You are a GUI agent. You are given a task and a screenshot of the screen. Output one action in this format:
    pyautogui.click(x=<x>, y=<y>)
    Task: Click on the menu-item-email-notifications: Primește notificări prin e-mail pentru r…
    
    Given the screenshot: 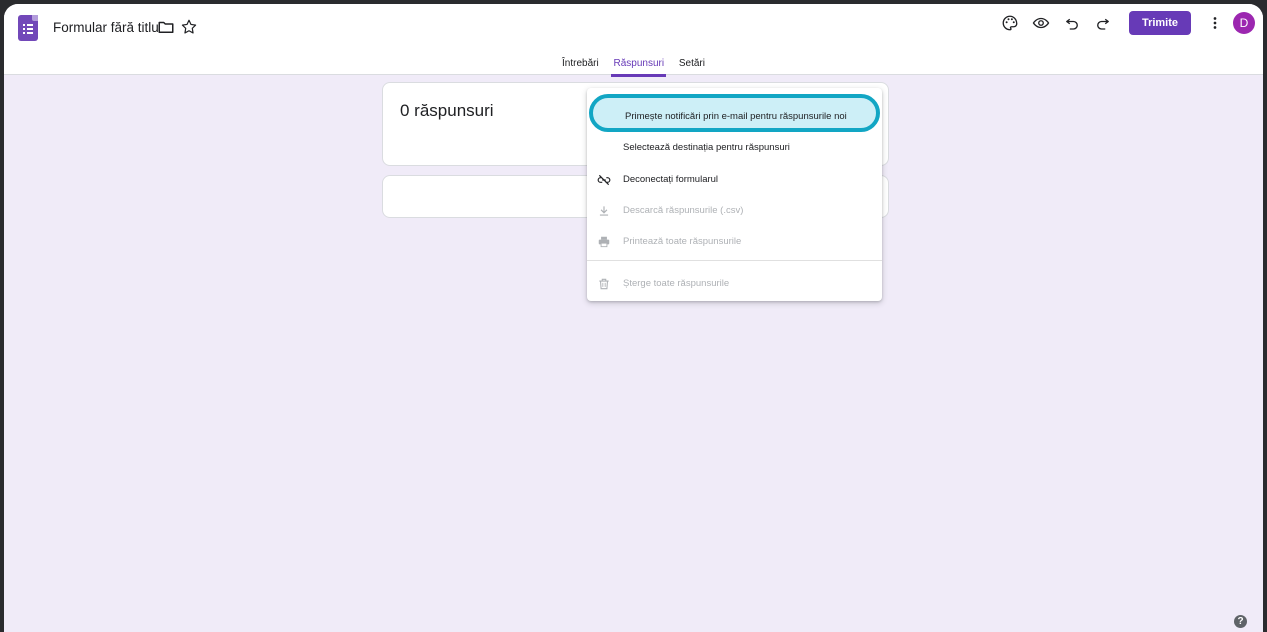 What is the action you would take?
    pyautogui.click(x=734, y=113)
    